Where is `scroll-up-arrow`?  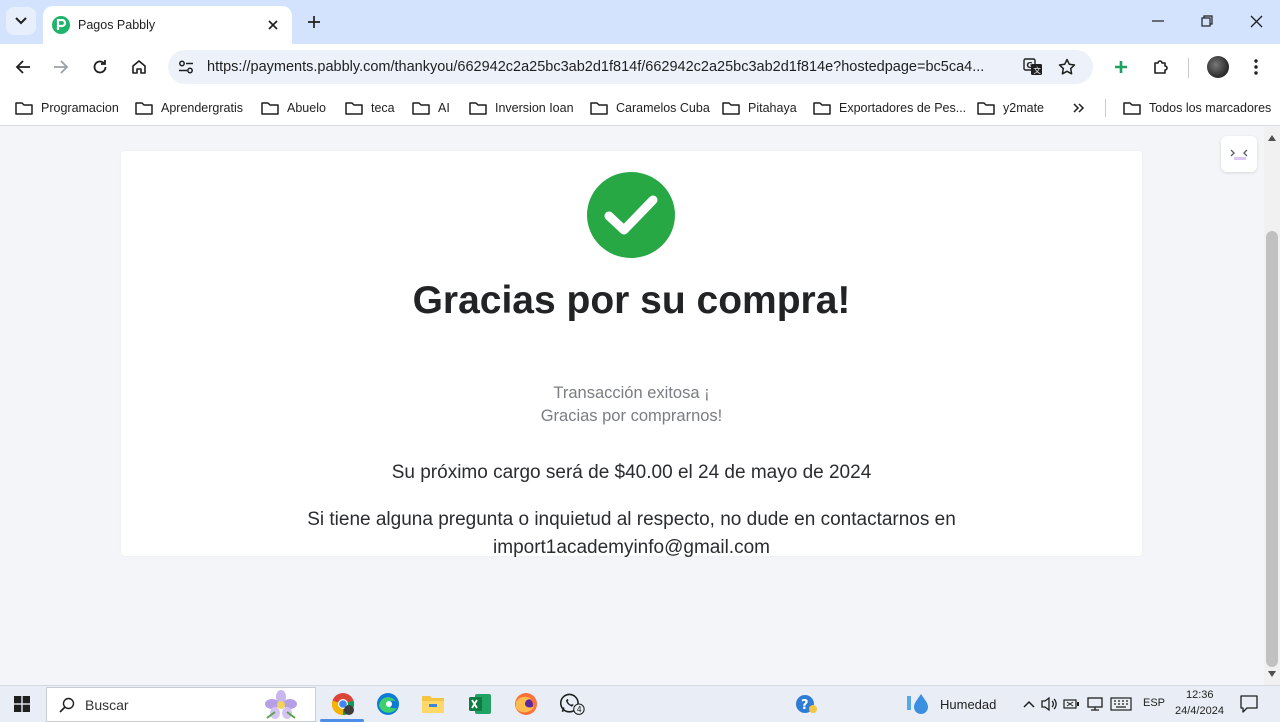
scroll-up-arrow is located at coordinates (1272, 138).